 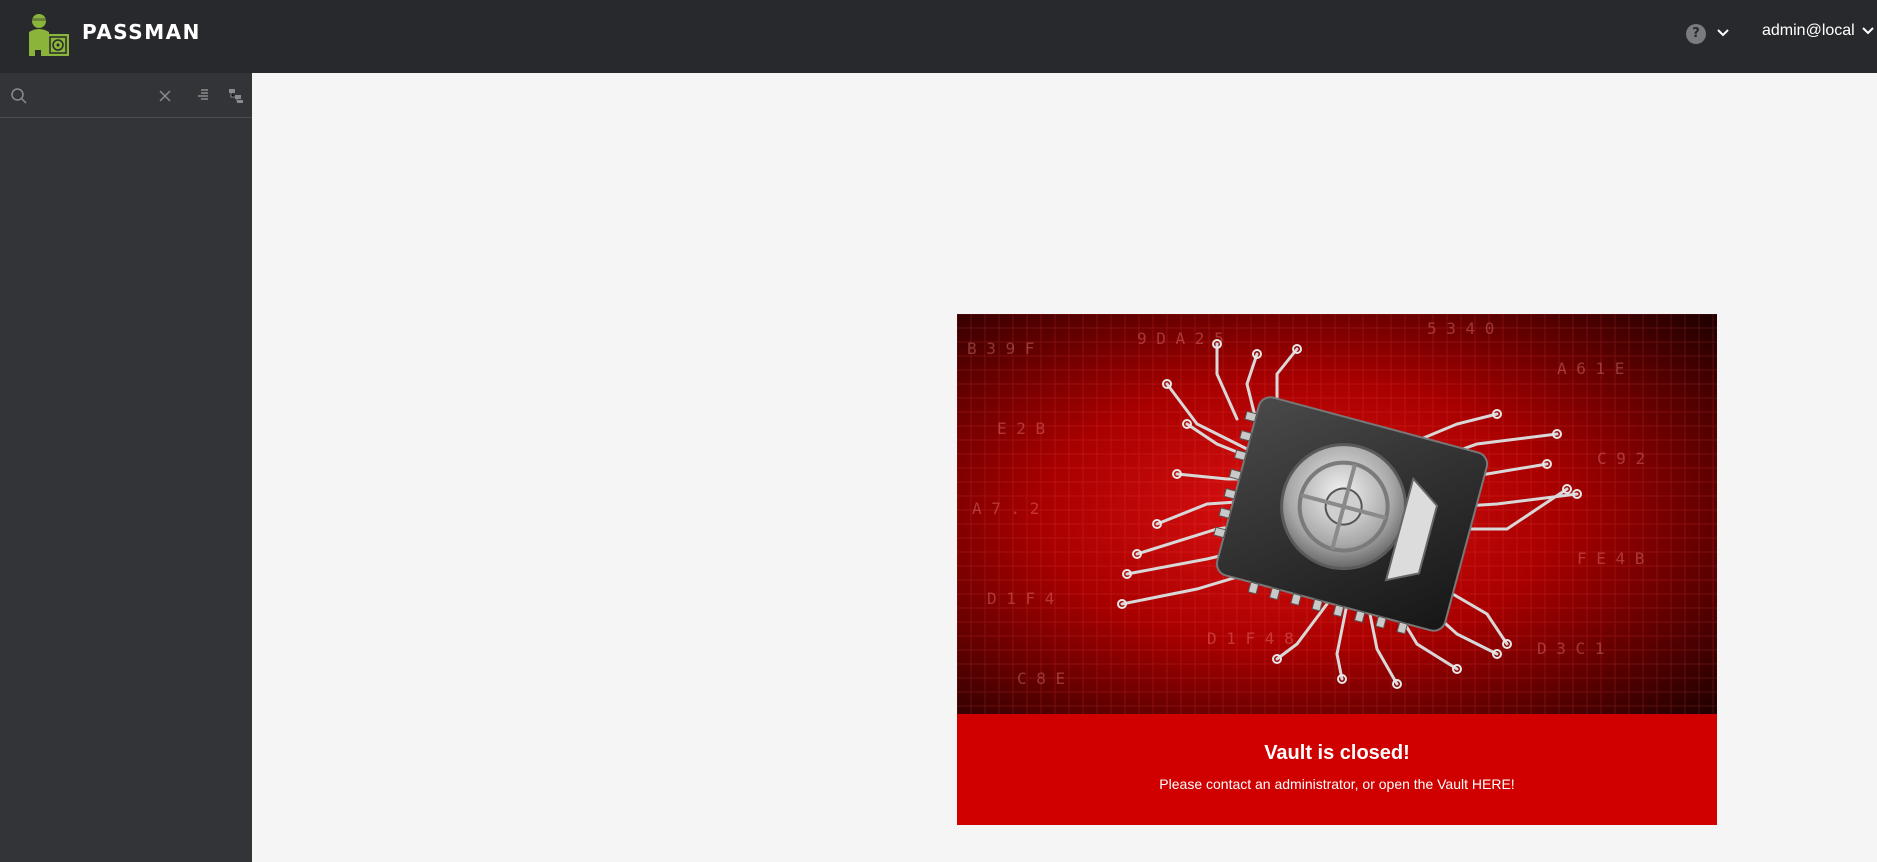 I want to click on help-icon: ?, so click(x=1696, y=34).